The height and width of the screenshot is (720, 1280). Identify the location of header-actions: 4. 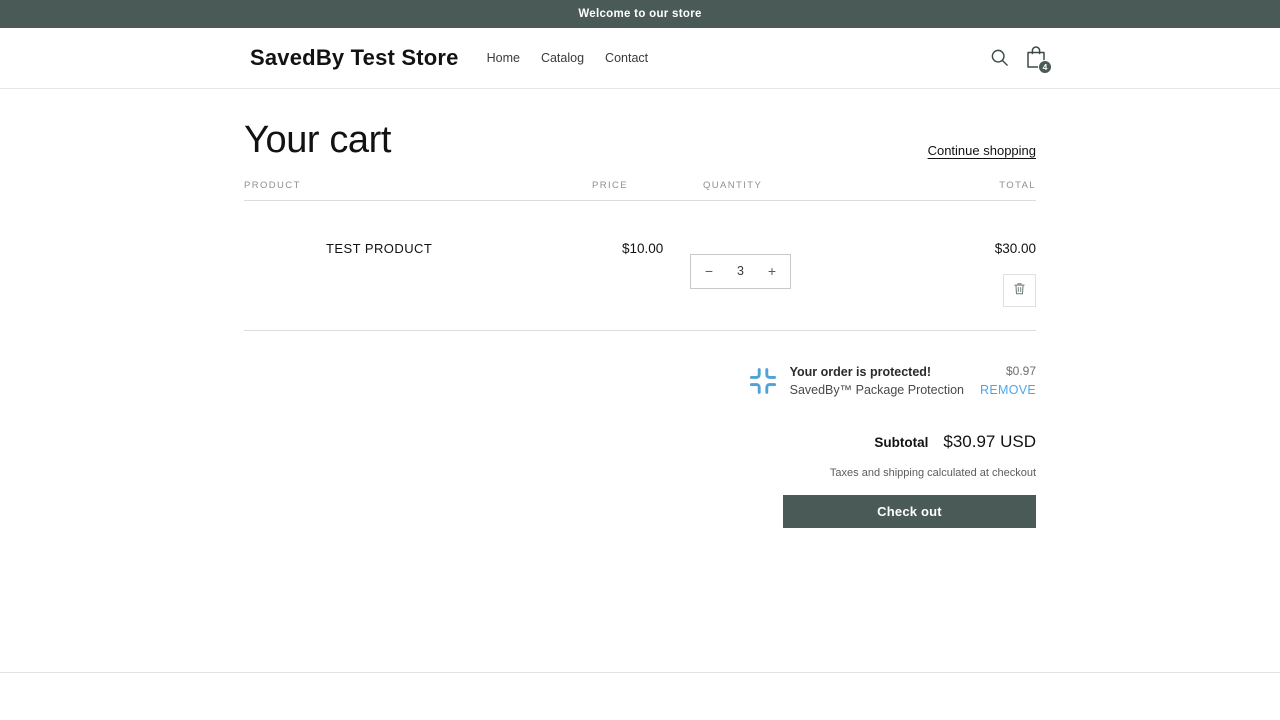
(1021, 58).